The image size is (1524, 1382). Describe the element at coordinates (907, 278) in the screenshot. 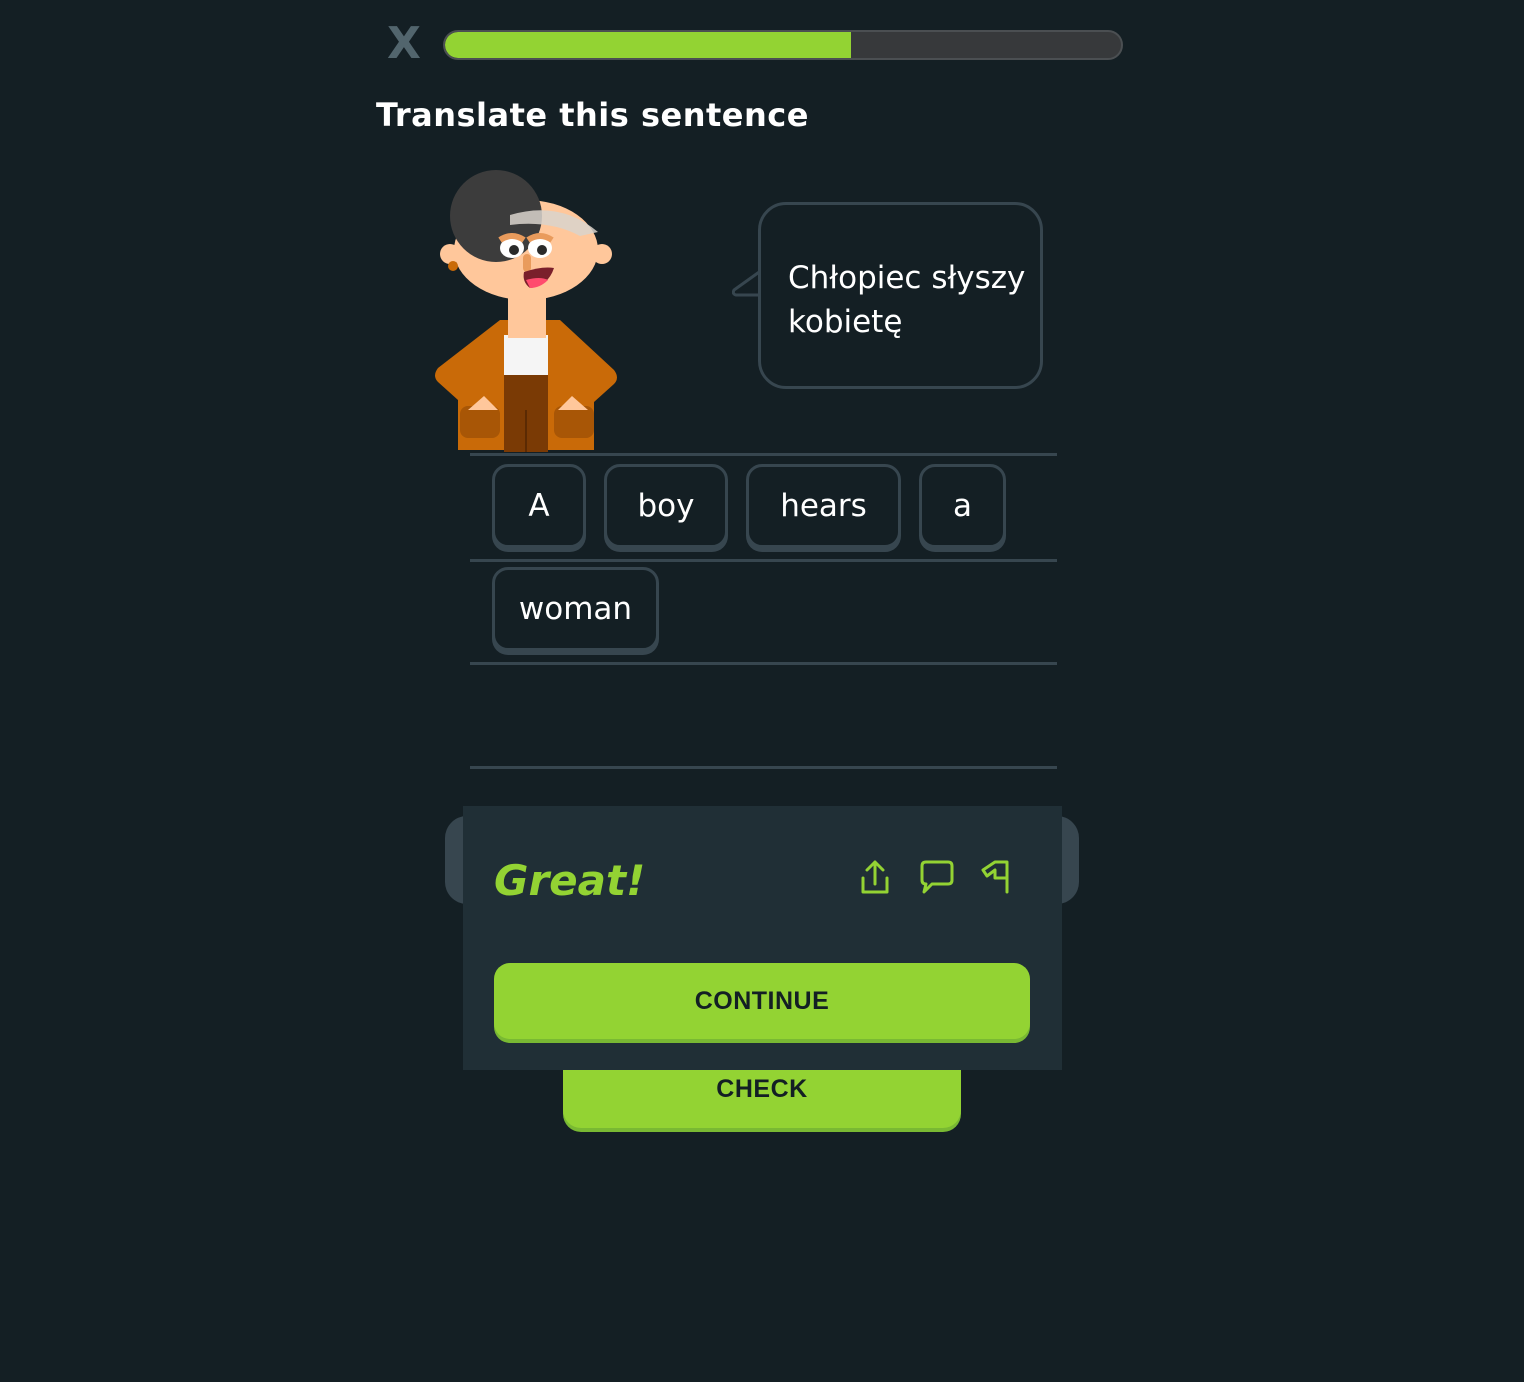

I see `source-sentence-line-1: Chłopiec słyszy` at that location.